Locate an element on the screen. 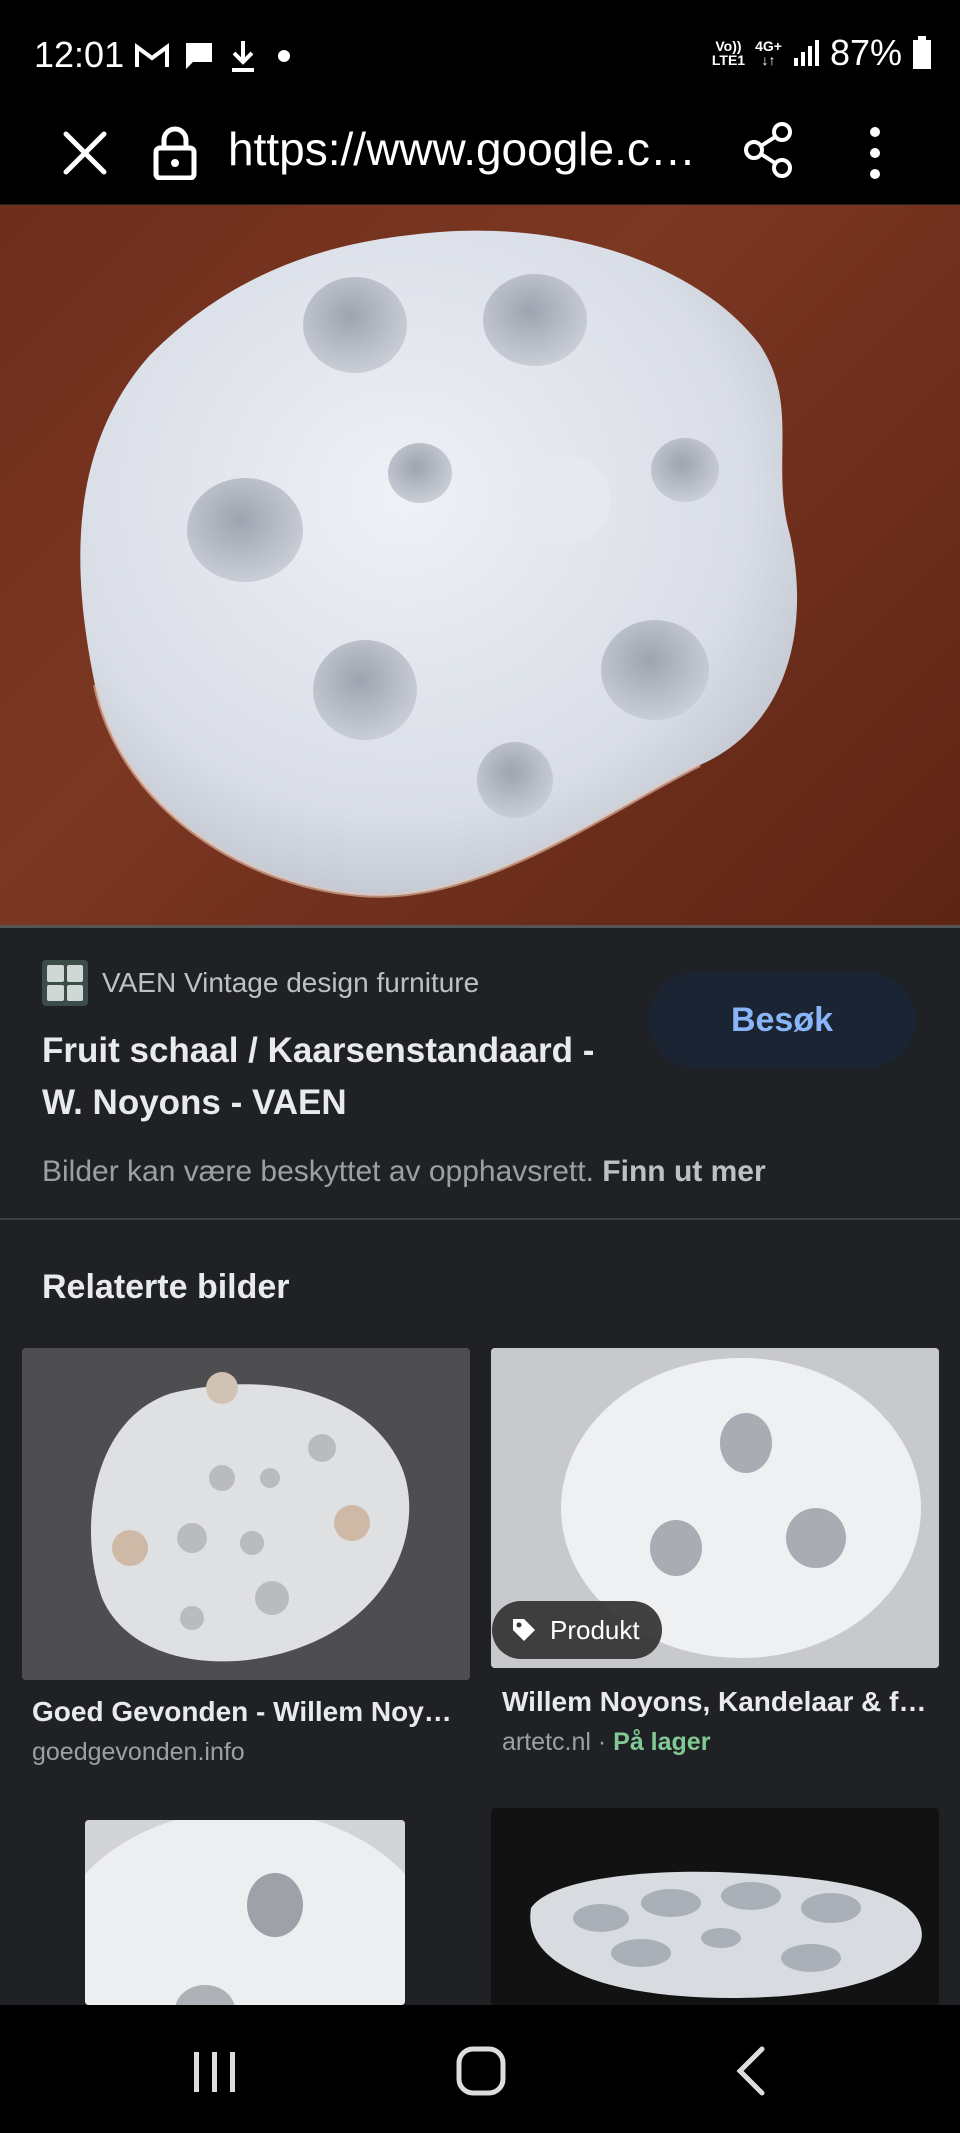 Image resolution: width=960 pixels, height=2133 pixels. system-nav-bar is located at coordinates (480, 2069).